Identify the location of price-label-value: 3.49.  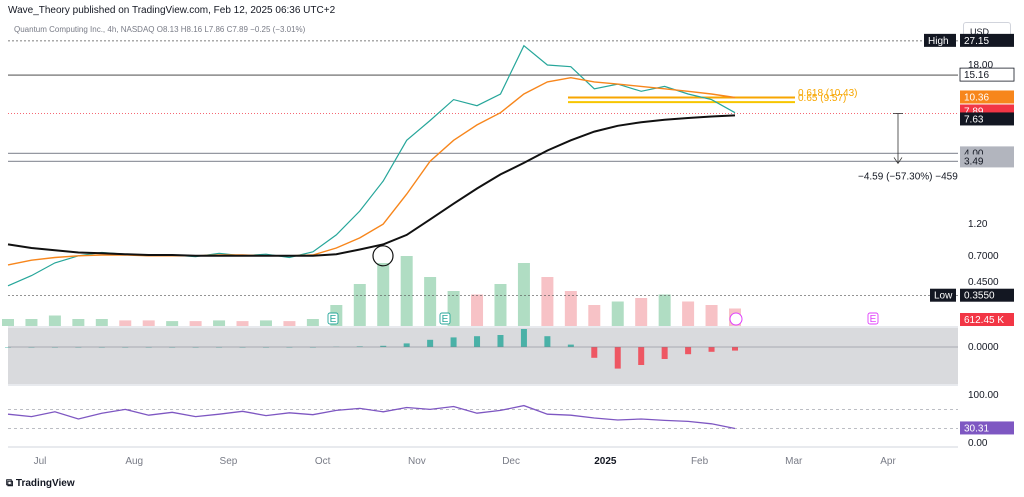
(974, 161).